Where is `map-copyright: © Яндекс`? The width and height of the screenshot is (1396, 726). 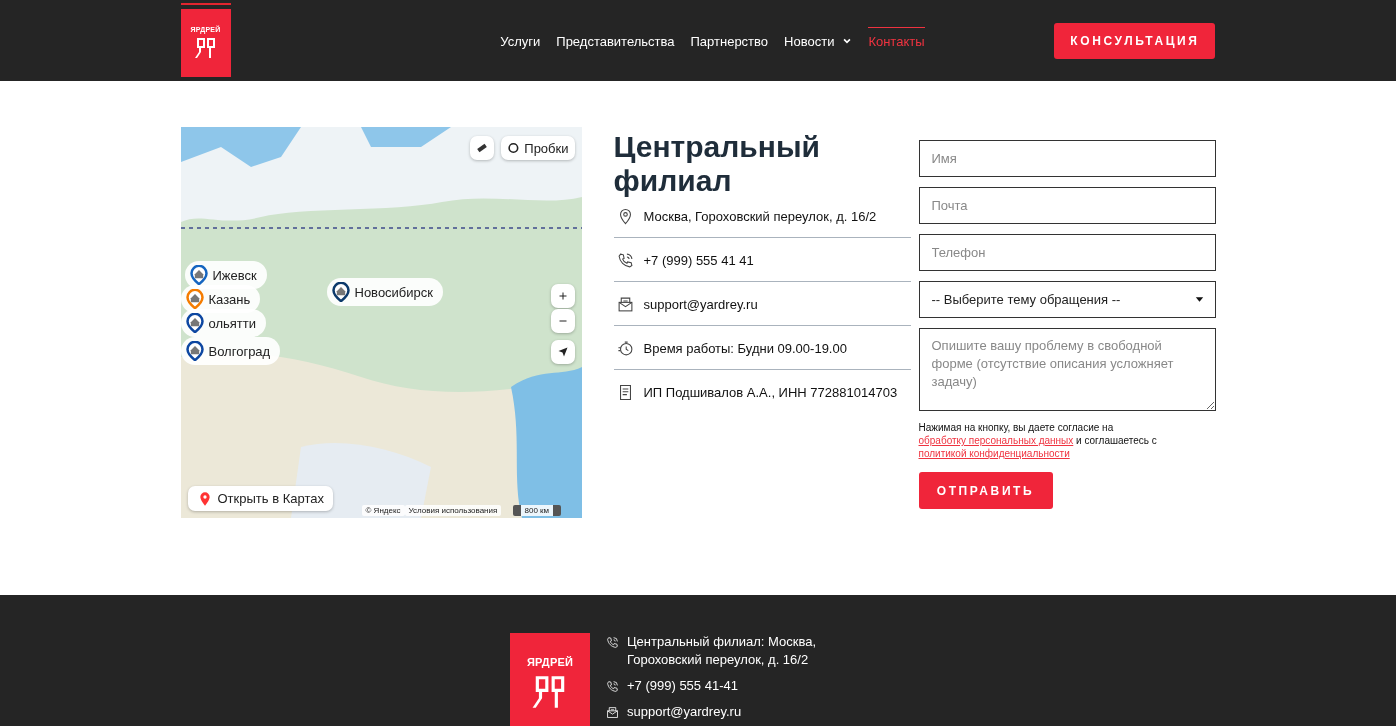 map-copyright: © Яндекс is located at coordinates (383, 510).